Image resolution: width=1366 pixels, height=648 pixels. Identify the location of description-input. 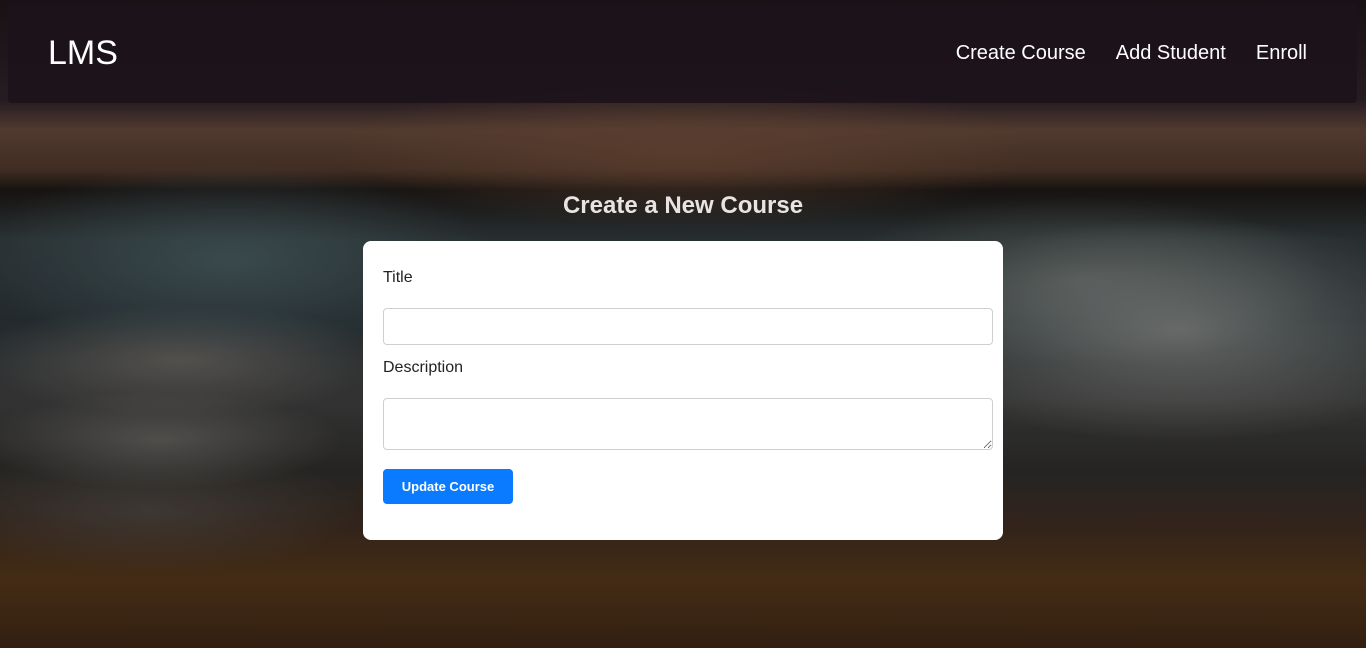
(688, 424).